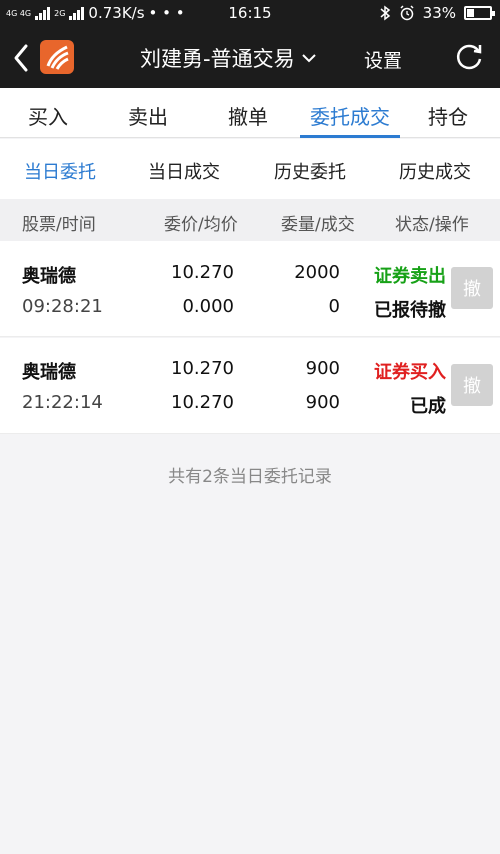 The height and width of the screenshot is (854, 500). Describe the element at coordinates (334, 306) in the screenshot. I see `filled-quantity: 0` at that location.